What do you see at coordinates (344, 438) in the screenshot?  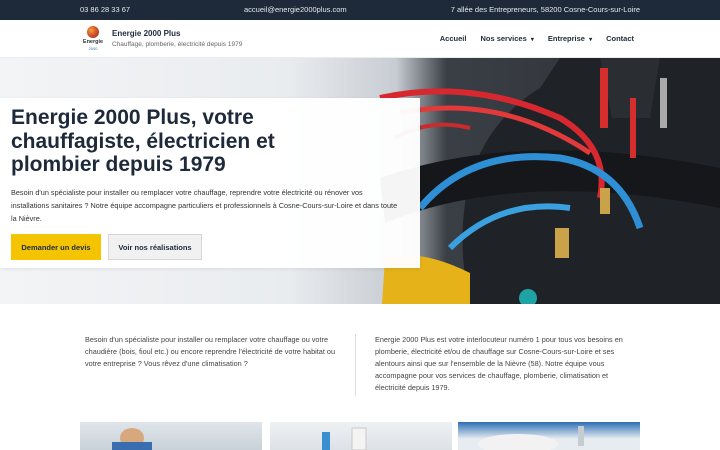 I see `radiator-image` at bounding box center [344, 438].